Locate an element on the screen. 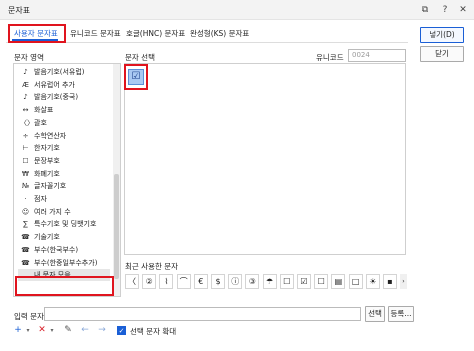 The image size is (474, 351). recent-char-cell: ☀ is located at coordinates (372, 281).